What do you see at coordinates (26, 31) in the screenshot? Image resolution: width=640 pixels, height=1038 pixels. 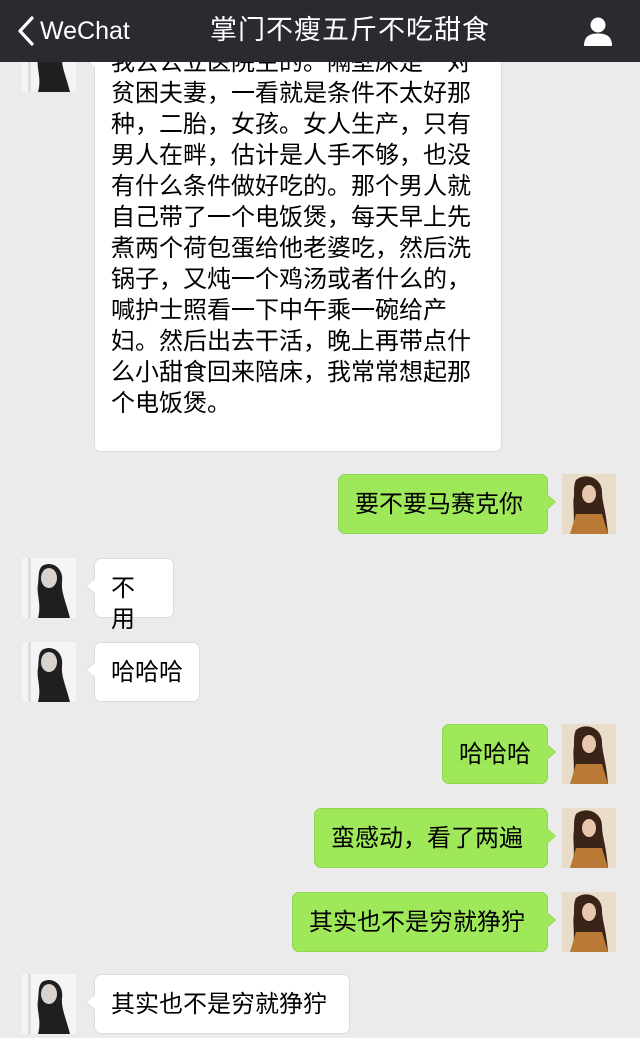 I see `chevron-left-icon` at bounding box center [26, 31].